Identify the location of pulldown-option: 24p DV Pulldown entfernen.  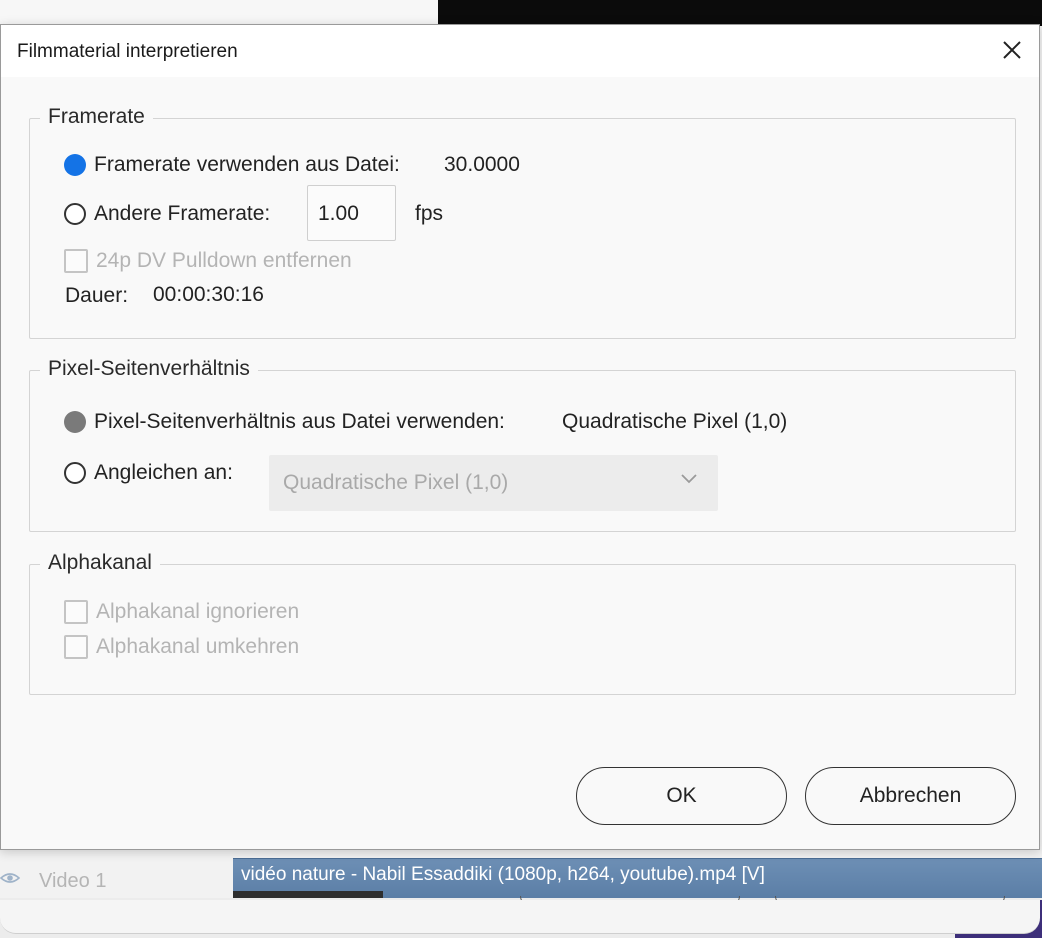
(208, 261).